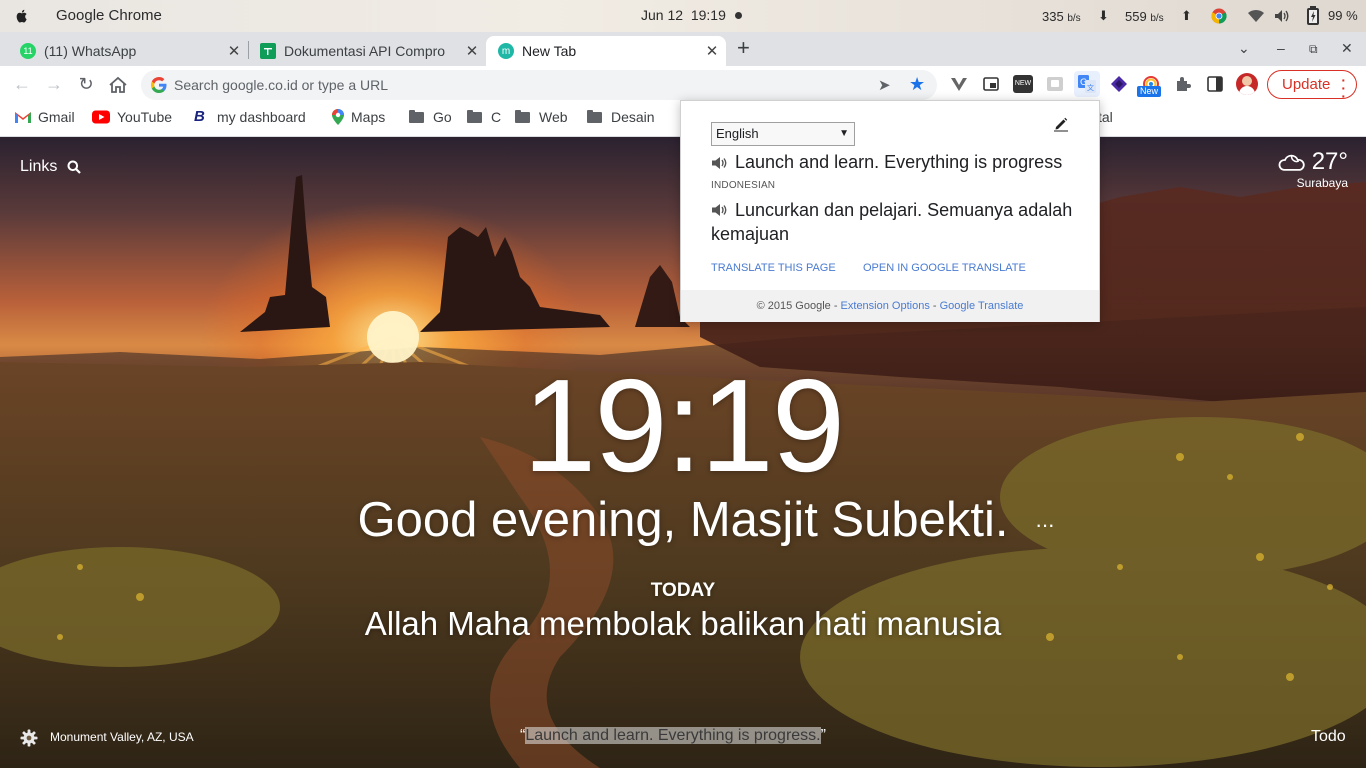  Describe the element at coordinates (539, 85) in the screenshot. I see `address-bar: Search google.co.id or type a URL ➤ ★` at that location.